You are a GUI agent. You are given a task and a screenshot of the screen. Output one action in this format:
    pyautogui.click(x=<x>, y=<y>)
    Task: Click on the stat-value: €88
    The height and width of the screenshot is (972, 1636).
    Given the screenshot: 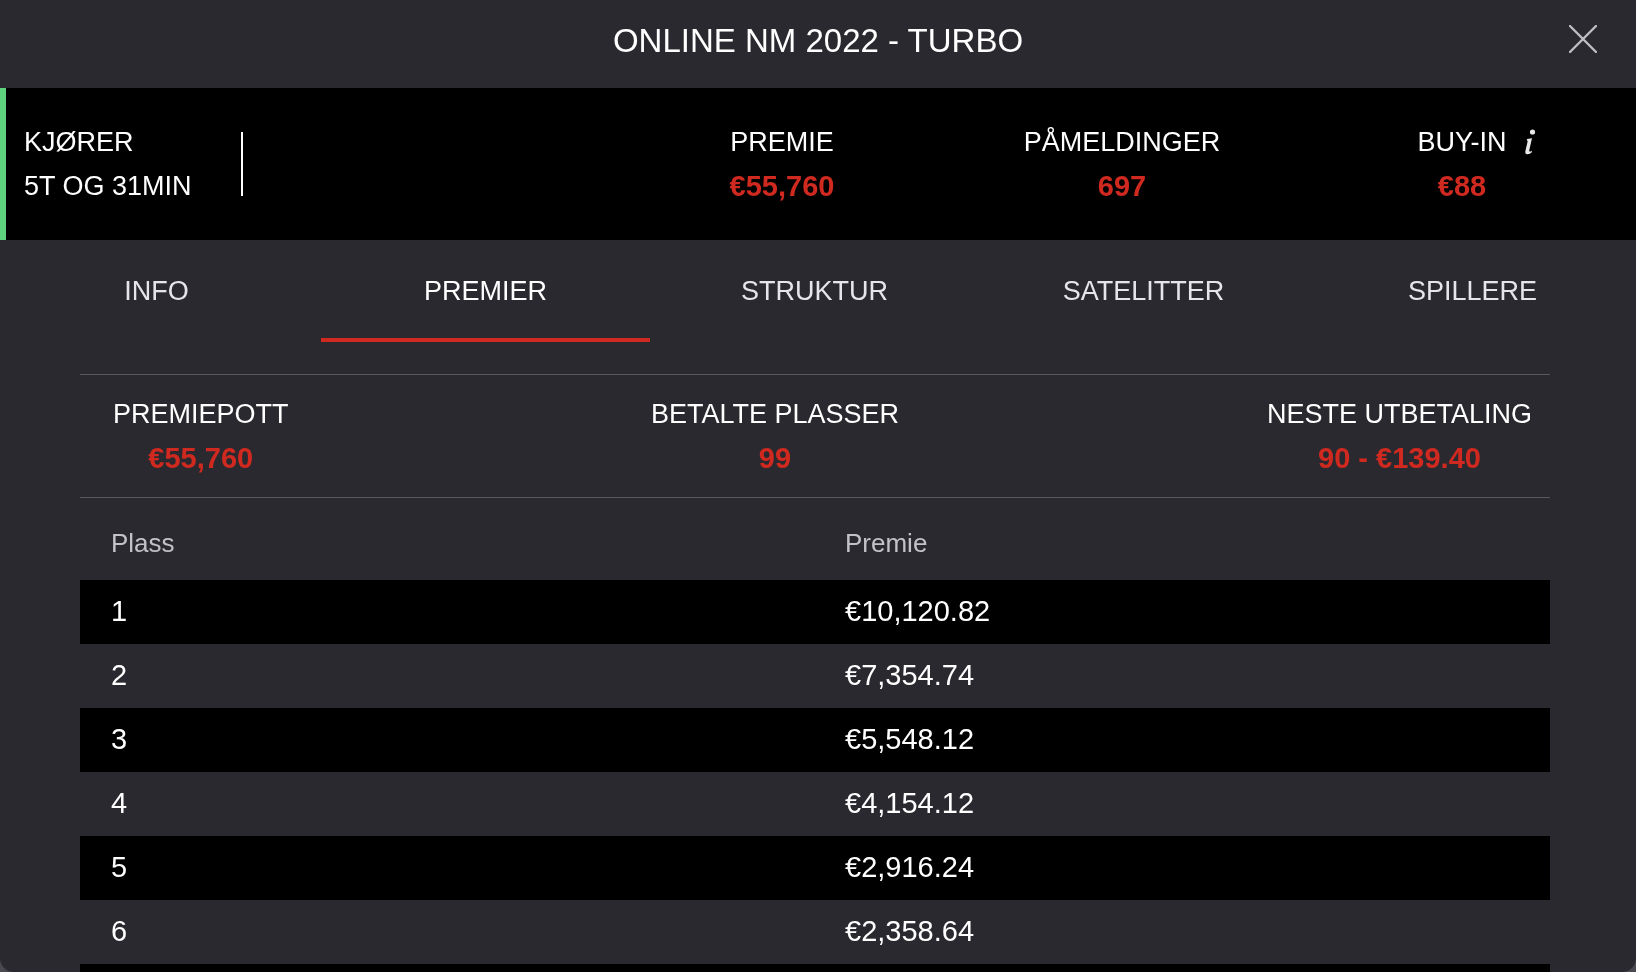 What is the action you would take?
    pyautogui.click(x=1462, y=186)
    